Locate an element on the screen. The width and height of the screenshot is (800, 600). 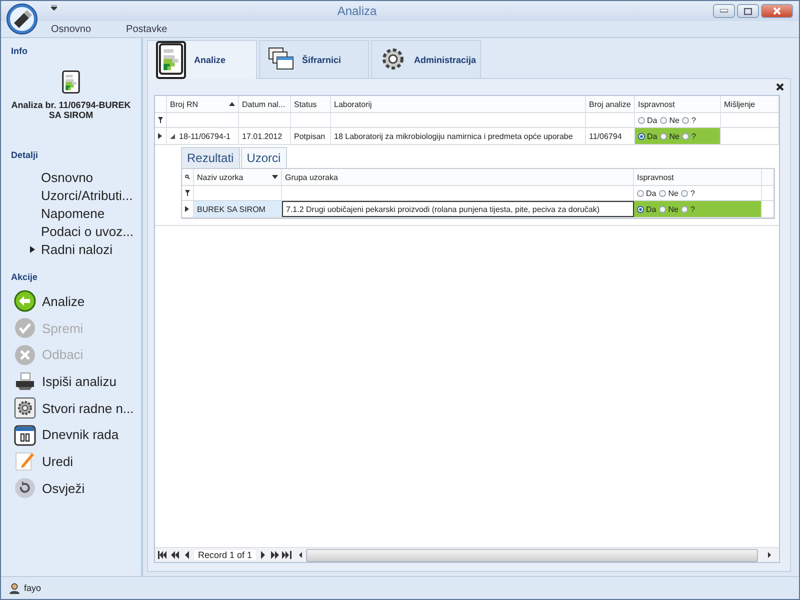
user-icon is located at coordinates (14, 588).